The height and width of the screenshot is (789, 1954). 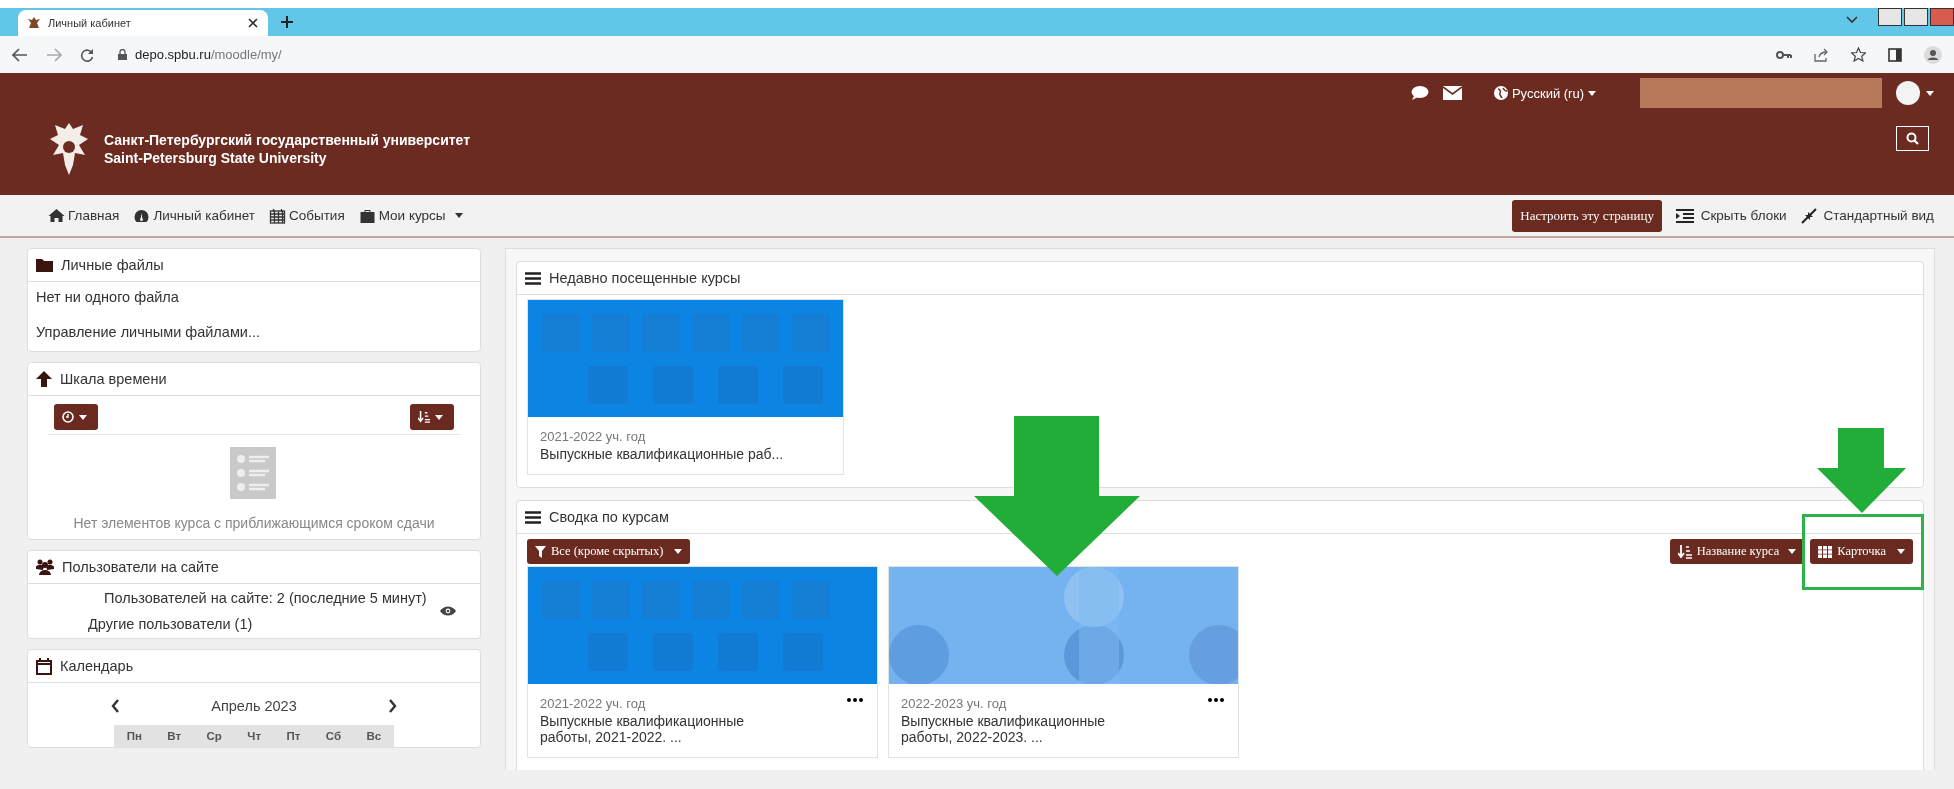 What do you see at coordinates (97, 666) in the screenshot?
I see `block-title: Календарь` at bounding box center [97, 666].